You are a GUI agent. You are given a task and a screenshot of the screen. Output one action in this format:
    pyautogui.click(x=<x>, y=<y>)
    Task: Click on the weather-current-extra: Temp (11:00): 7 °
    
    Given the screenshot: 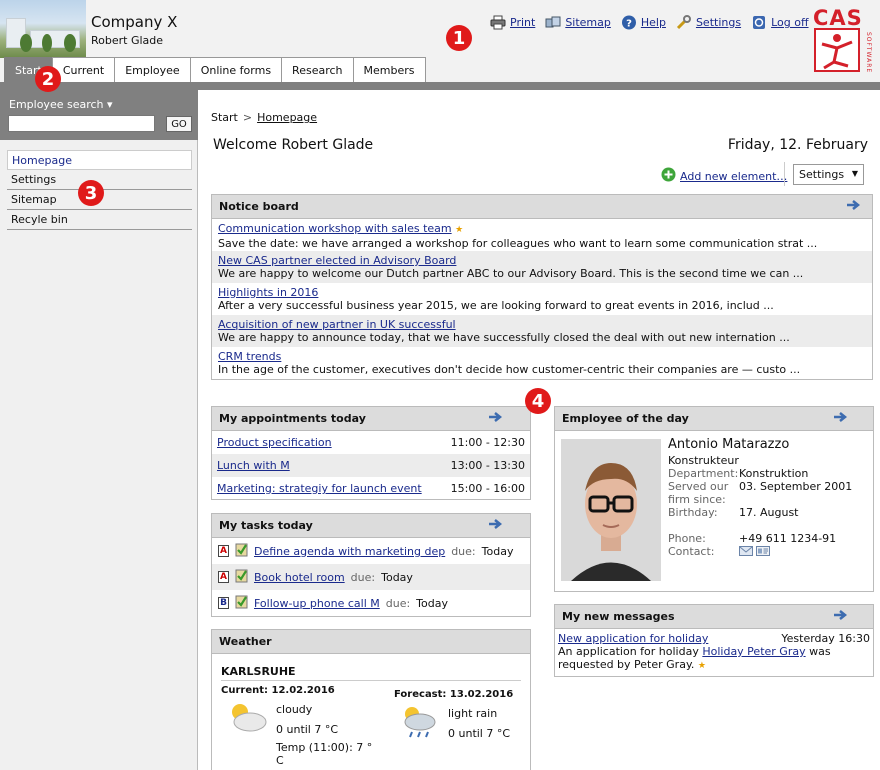 What is the action you would take?
    pyautogui.click(x=324, y=747)
    